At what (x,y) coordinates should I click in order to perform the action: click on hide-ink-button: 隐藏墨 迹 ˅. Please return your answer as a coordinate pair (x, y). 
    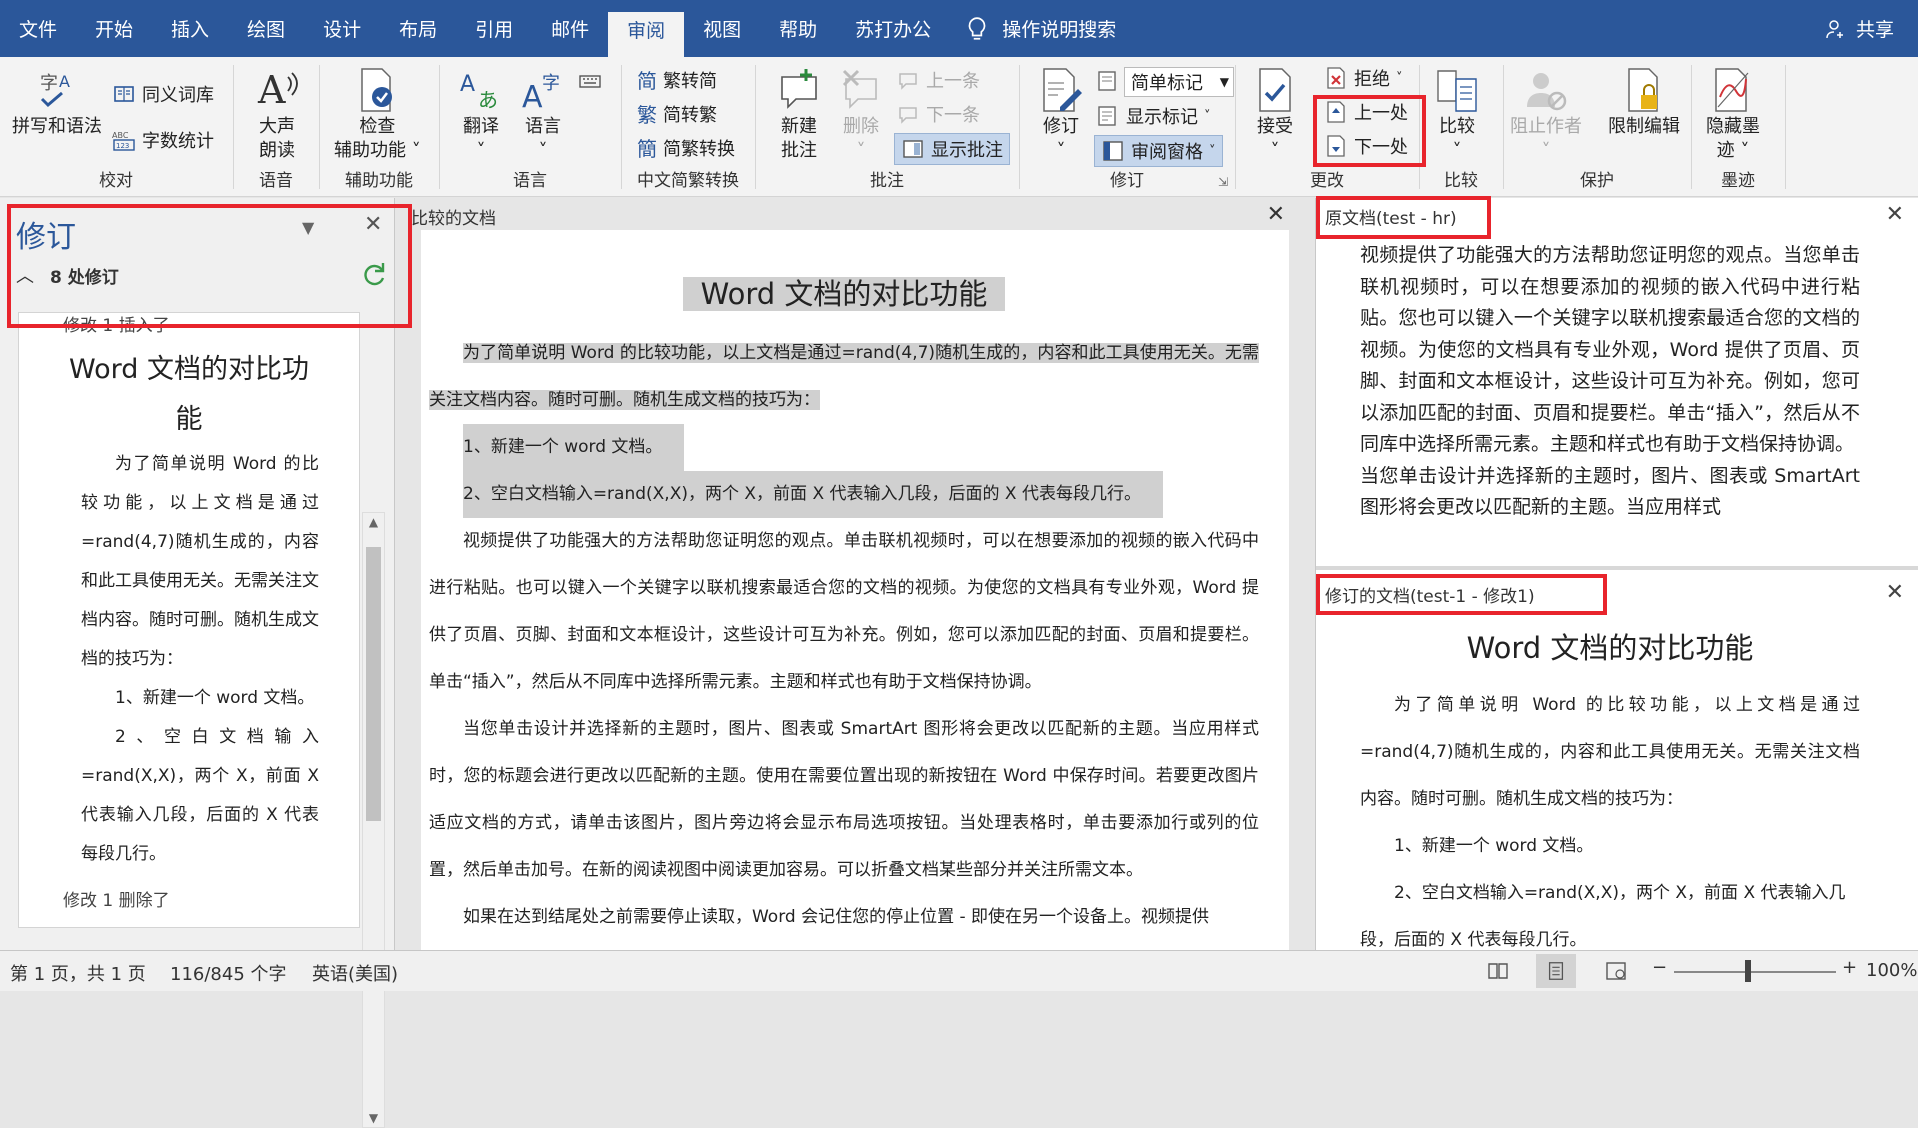
    Looking at the image, I should click on (1733, 115).